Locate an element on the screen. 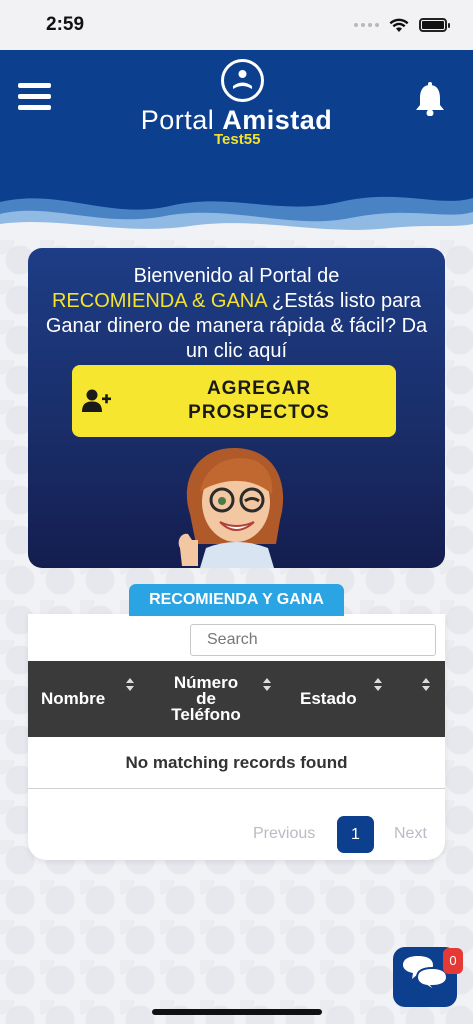 The image size is (473, 1024). promo-text-highlight: RECOMIENDA & GANA is located at coordinates (159, 301).